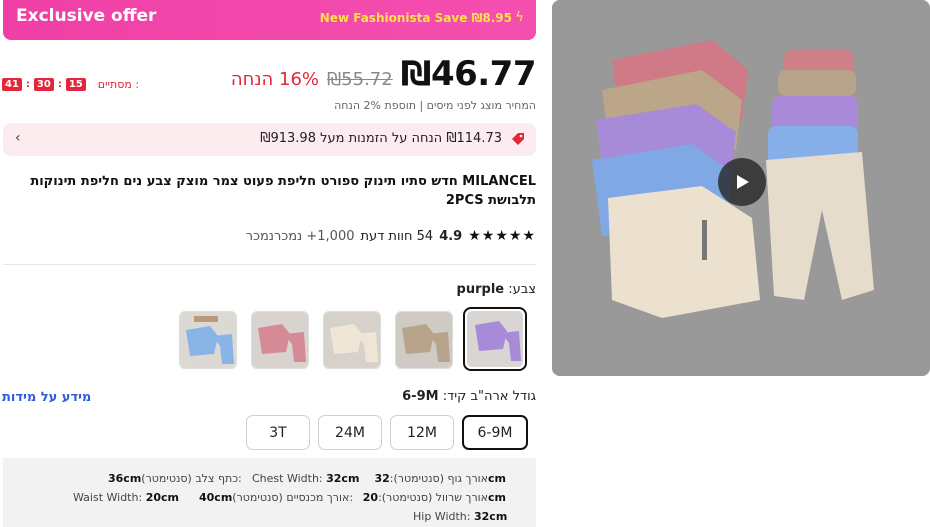 This screenshot has width=930, height=527. I want to click on purple-outfit-thumbnail, so click(498, 341).